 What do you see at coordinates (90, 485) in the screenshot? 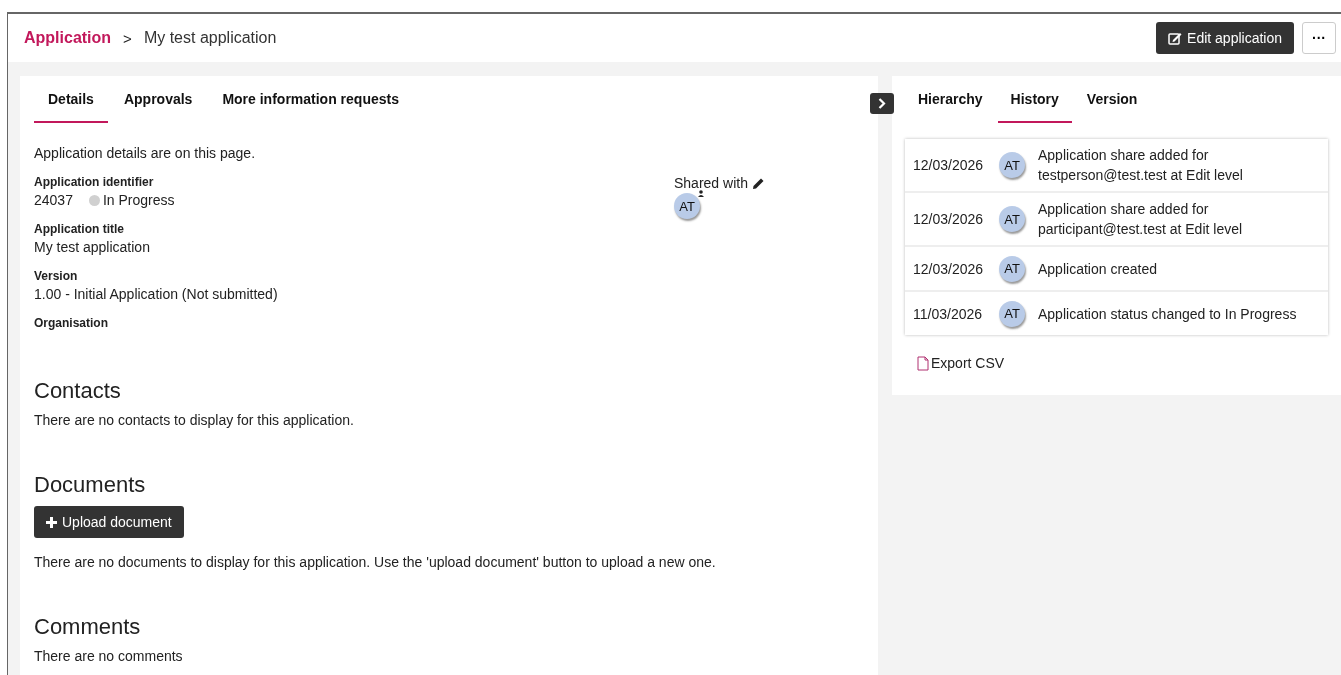
I see `section-heading: Documents` at bounding box center [90, 485].